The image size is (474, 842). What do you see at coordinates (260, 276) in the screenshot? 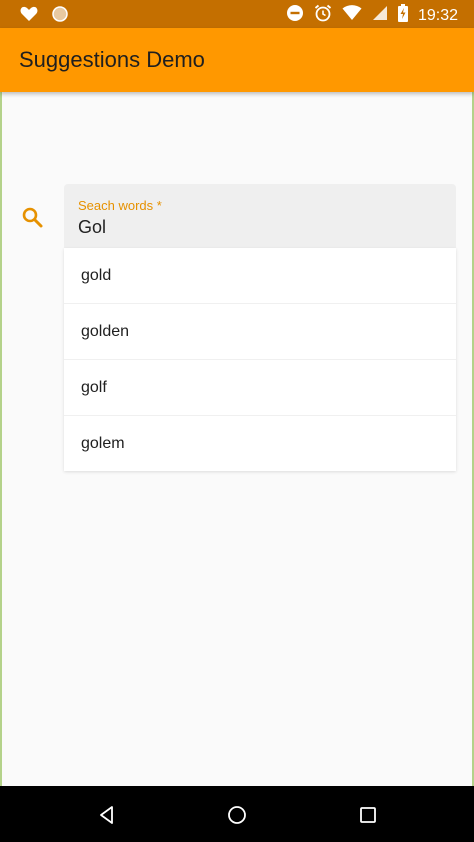
I see `suggestion-item: gold` at bounding box center [260, 276].